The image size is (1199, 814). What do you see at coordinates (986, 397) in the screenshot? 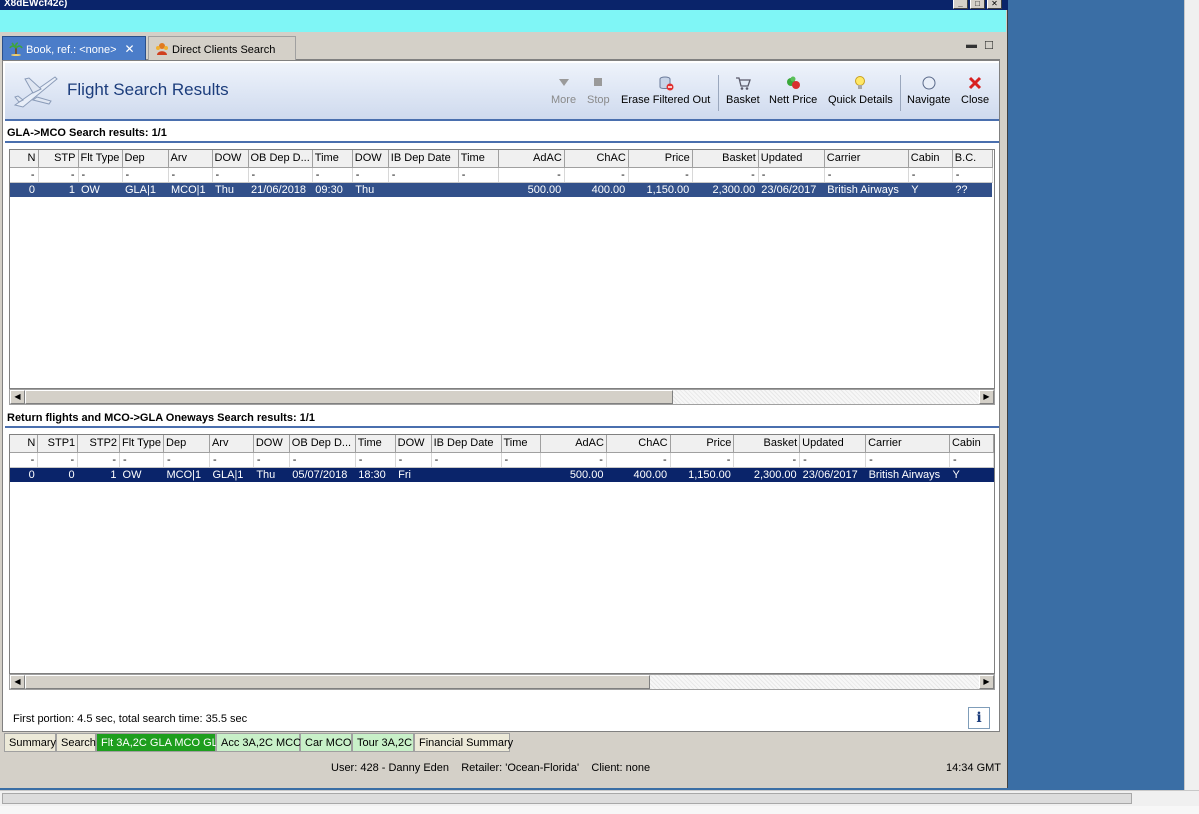
I see `scroll-right-icon: ▶` at bounding box center [986, 397].